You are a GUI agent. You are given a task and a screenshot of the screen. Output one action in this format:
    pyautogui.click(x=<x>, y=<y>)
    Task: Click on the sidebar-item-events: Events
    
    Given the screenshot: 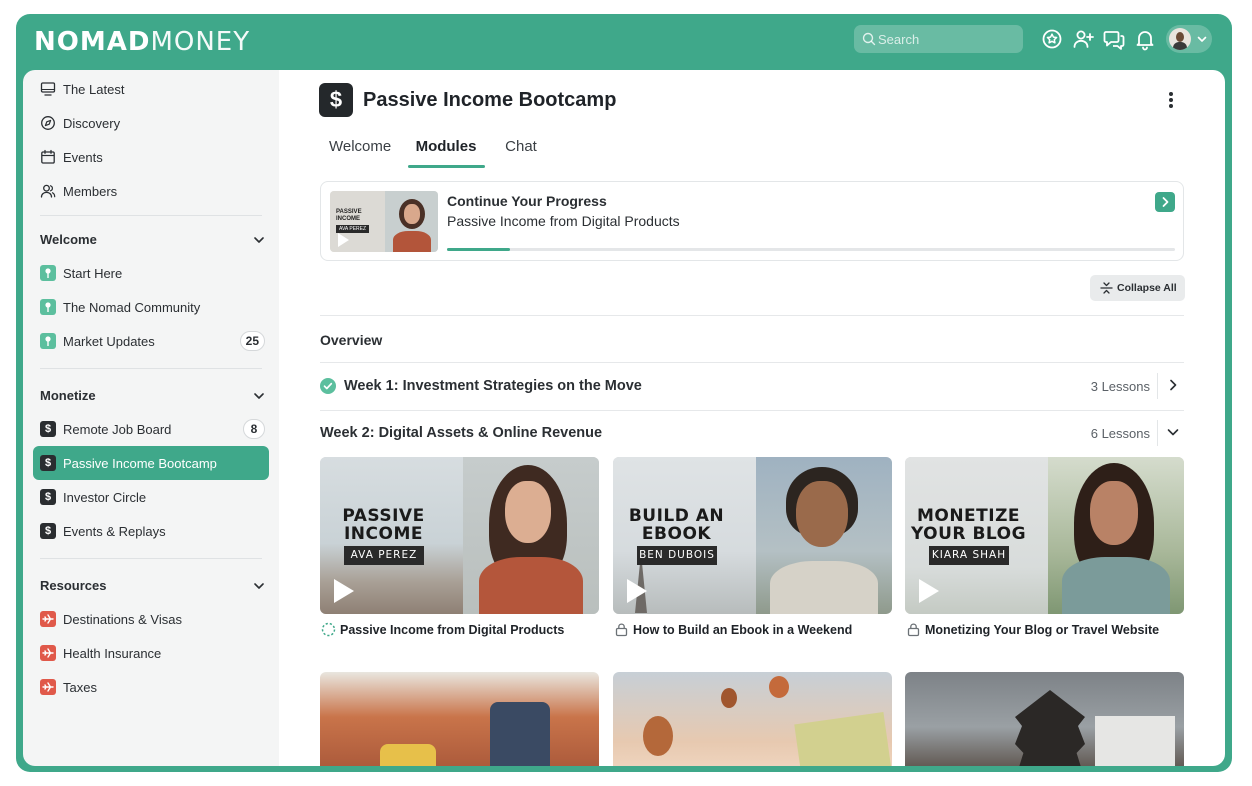 What is the action you would take?
    pyautogui.click(x=151, y=157)
    